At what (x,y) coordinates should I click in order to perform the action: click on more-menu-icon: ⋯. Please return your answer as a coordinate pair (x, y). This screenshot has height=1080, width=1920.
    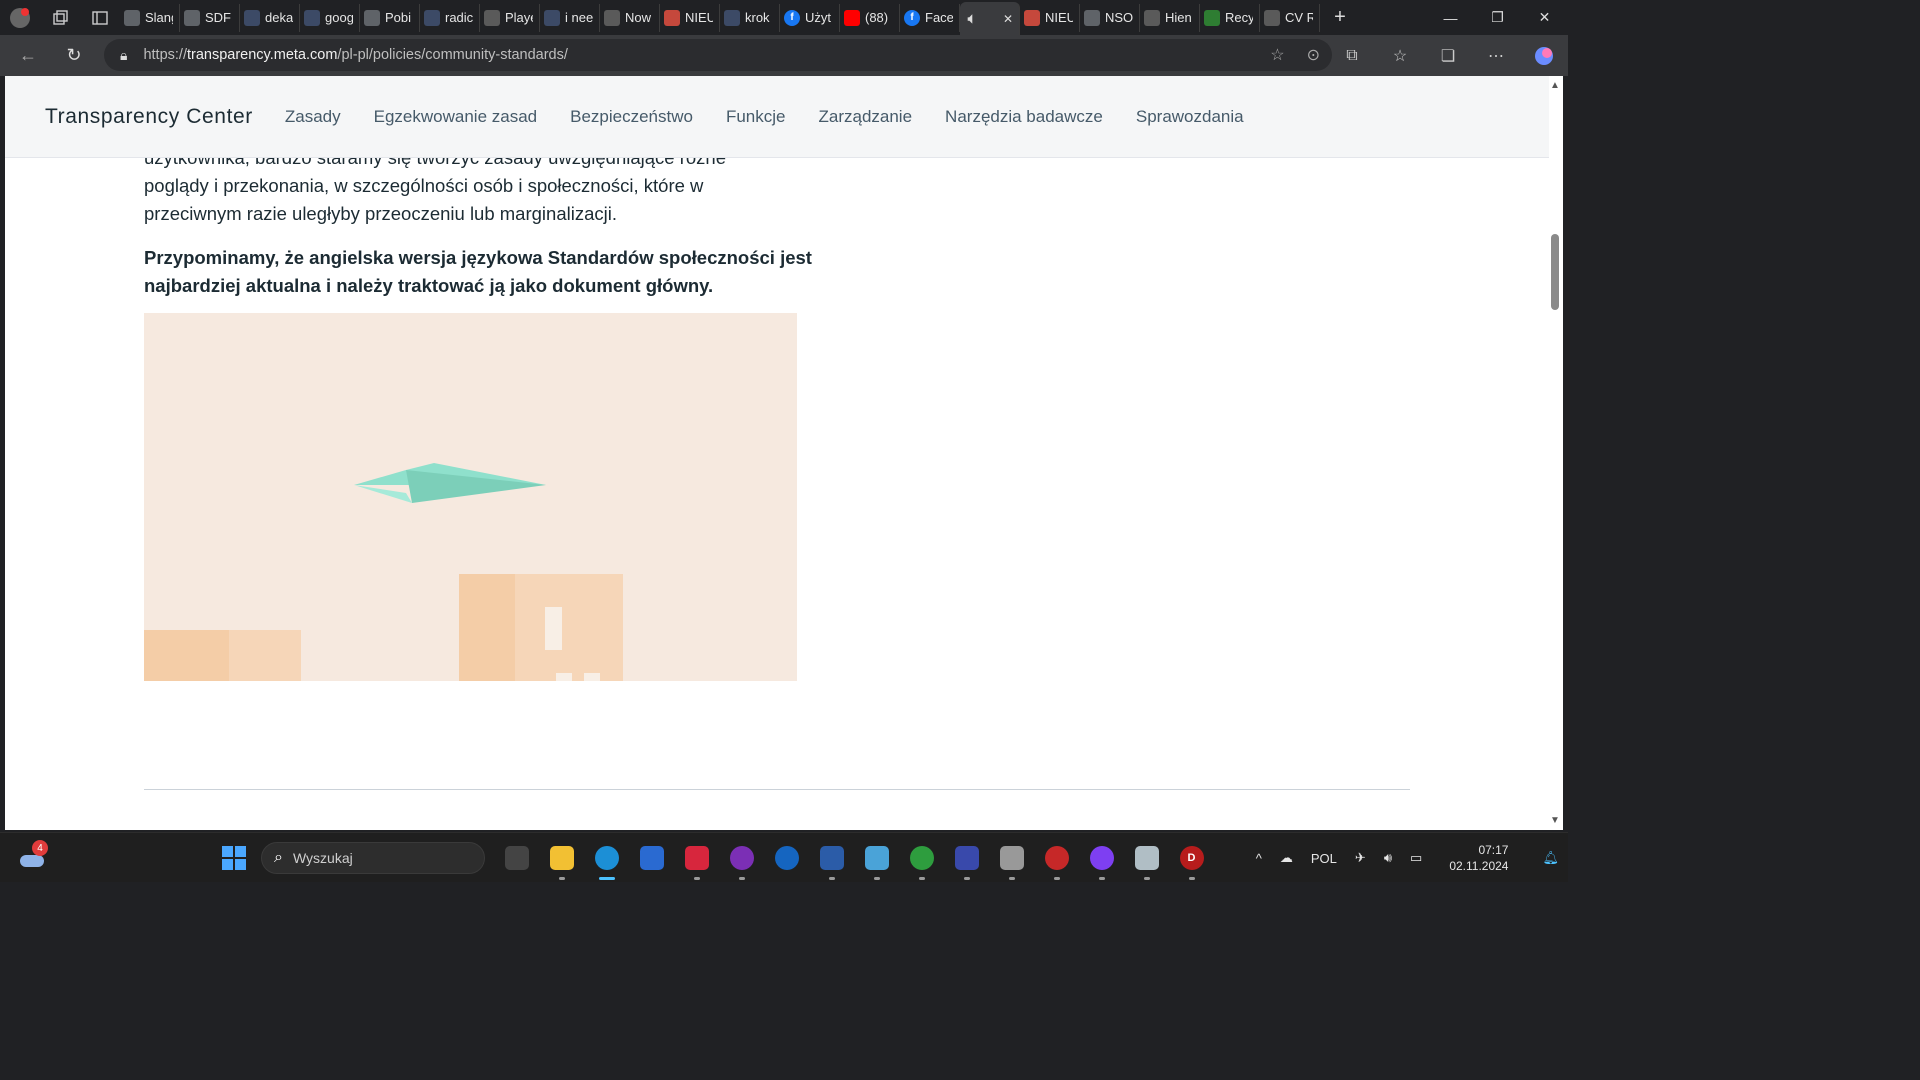
    Looking at the image, I should click on (1496, 56).